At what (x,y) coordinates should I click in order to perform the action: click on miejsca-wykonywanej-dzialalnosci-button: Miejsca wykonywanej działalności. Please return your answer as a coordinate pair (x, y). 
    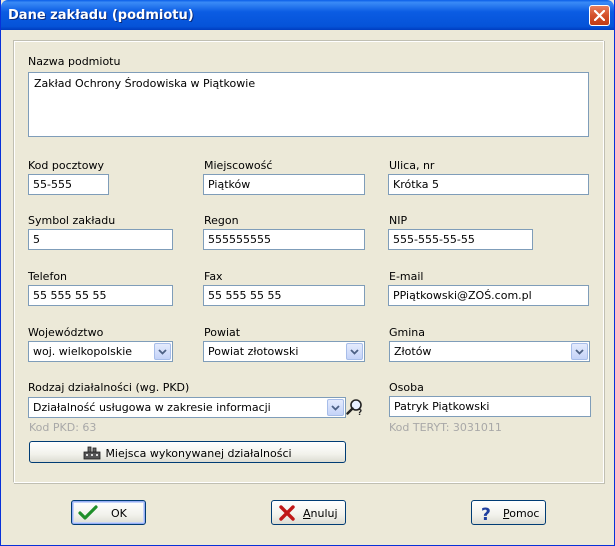
    Looking at the image, I should click on (187, 452).